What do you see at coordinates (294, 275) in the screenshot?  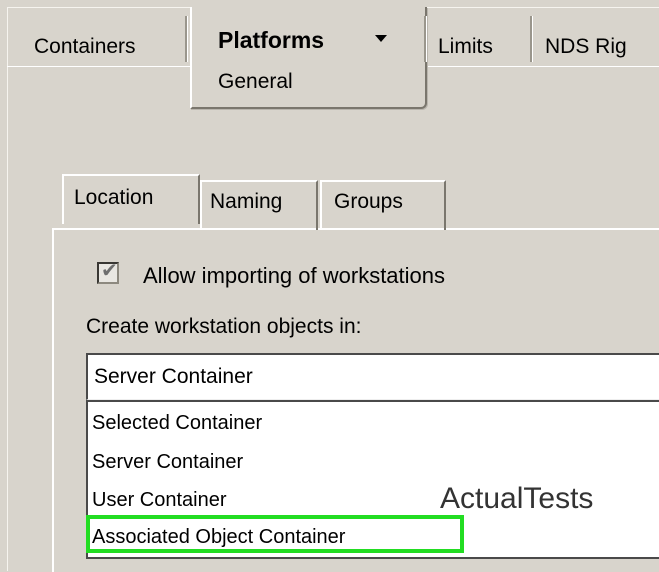 I see `import-checkbox-label: Allow importing of workstations` at bounding box center [294, 275].